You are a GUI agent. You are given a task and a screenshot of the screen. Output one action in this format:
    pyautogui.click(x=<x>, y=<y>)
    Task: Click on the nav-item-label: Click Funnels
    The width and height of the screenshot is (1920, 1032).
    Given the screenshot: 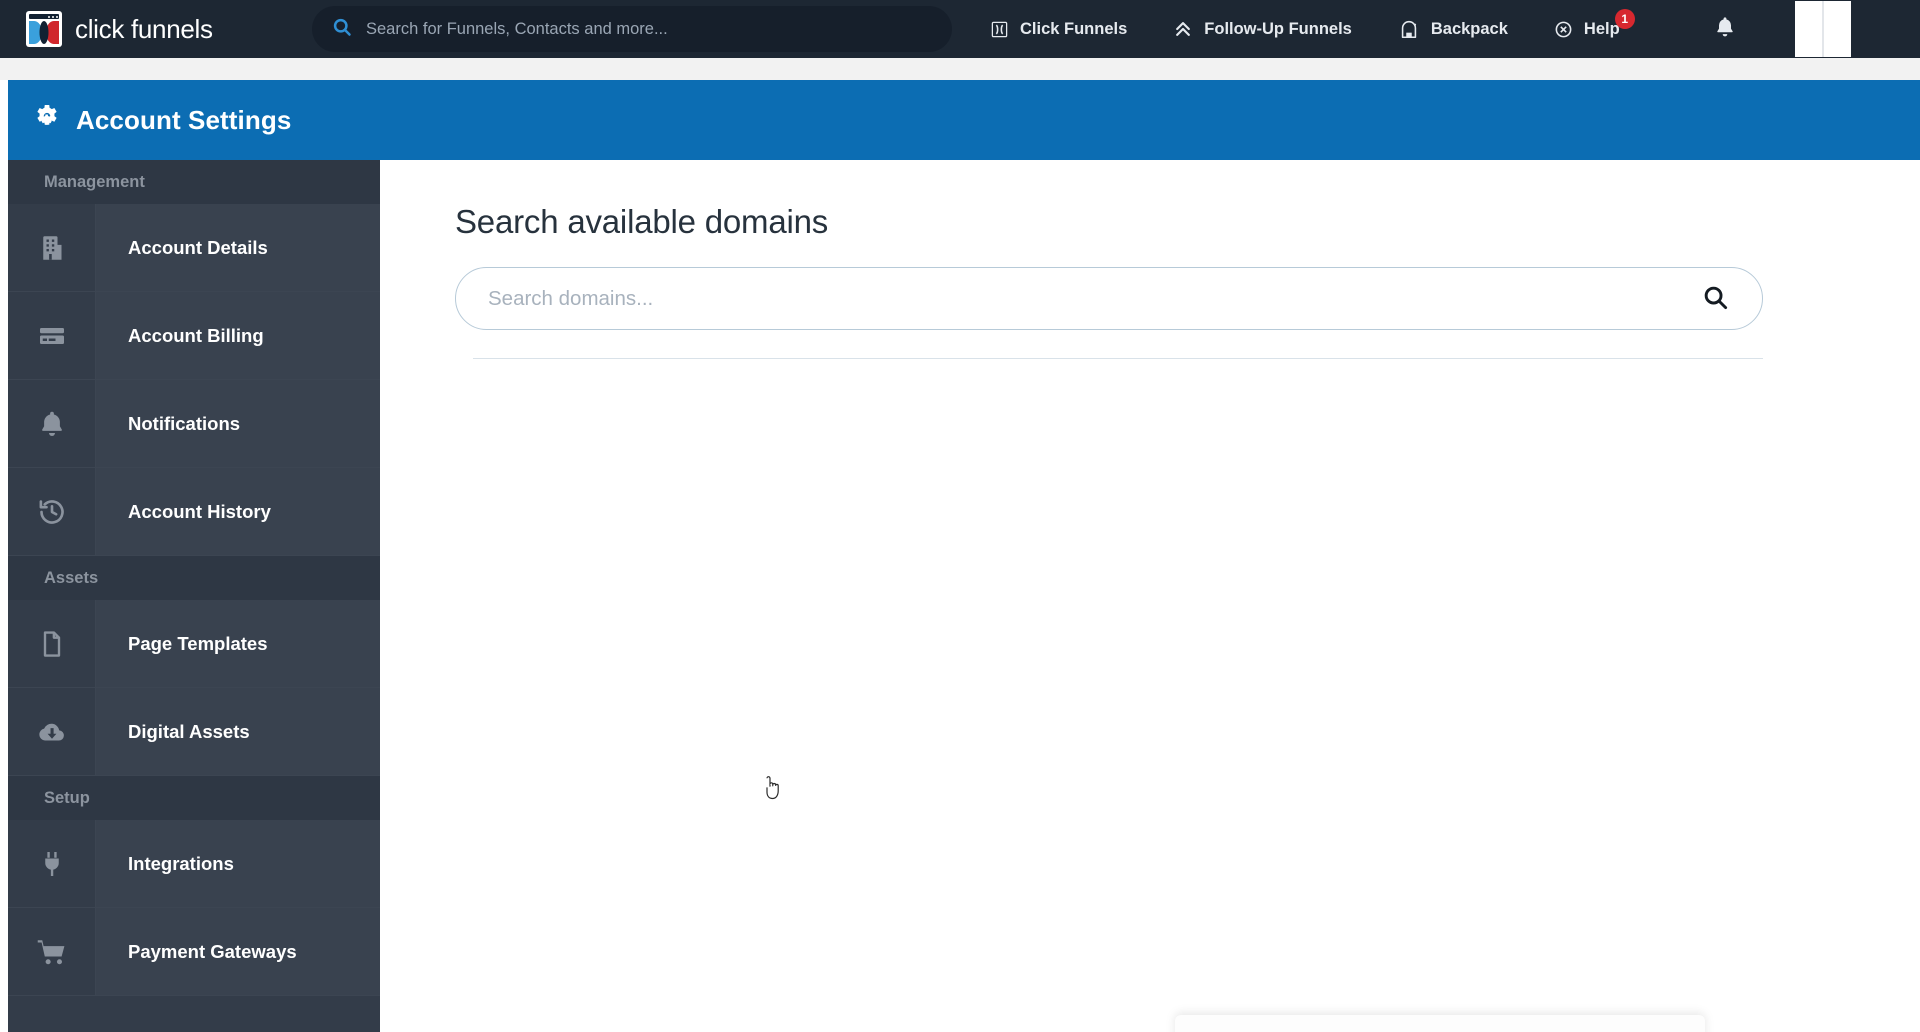 What is the action you would take?
    pyautogui.click(x=1074, y=28)
    